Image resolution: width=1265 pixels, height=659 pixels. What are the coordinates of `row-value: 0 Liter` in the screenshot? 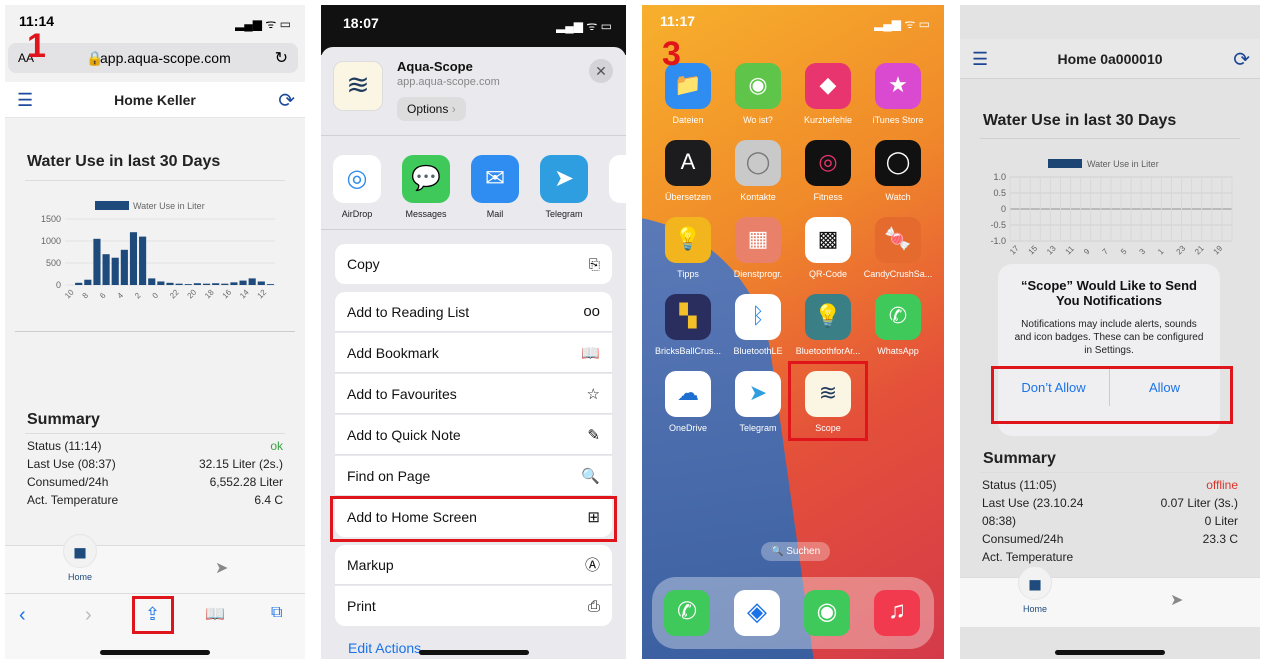 It's located at (1221, 521).